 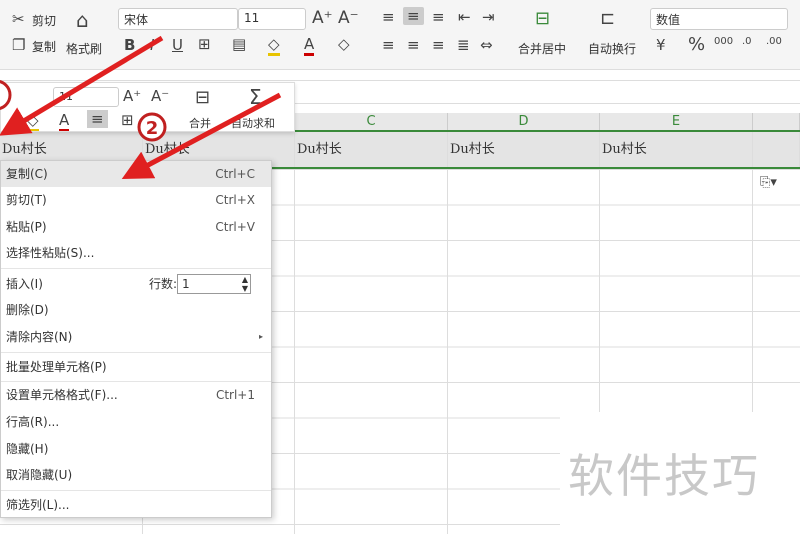 I want to click on watermark-text: 软件技巧, so click(x=664, y=476).